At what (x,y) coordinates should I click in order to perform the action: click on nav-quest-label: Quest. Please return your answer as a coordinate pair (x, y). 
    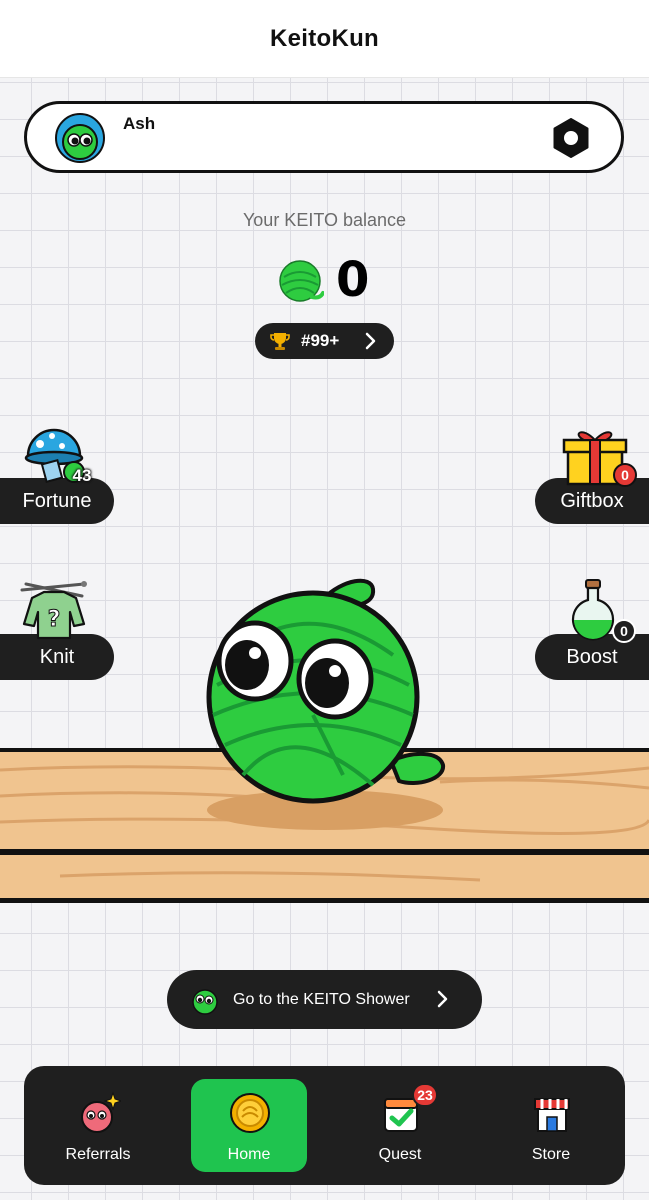
    Looking at the image, I should click on (400, 1154).